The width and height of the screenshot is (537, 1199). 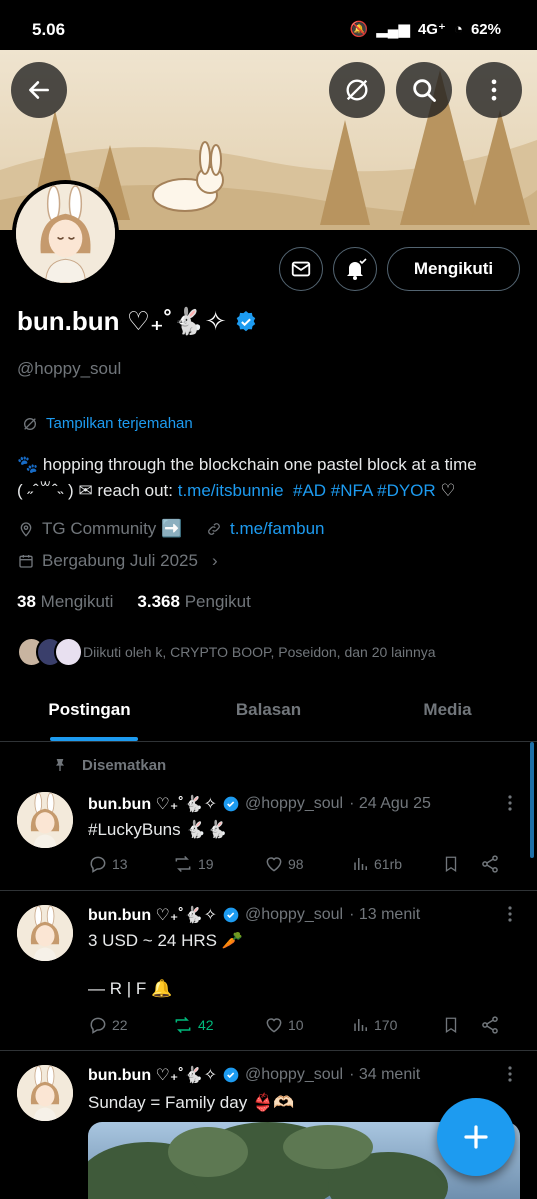 I want to click on mail-icon, so click(x=301, y=269).